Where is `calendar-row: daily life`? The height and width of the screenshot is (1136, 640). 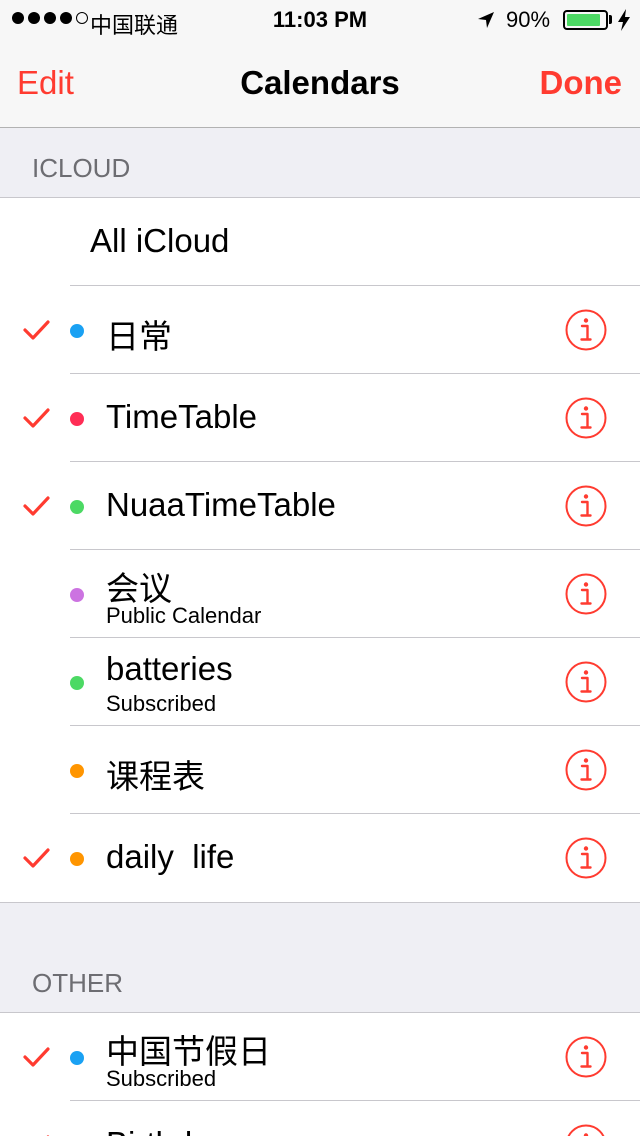 calendar-row: daily life is located at coordinates (320, 858).